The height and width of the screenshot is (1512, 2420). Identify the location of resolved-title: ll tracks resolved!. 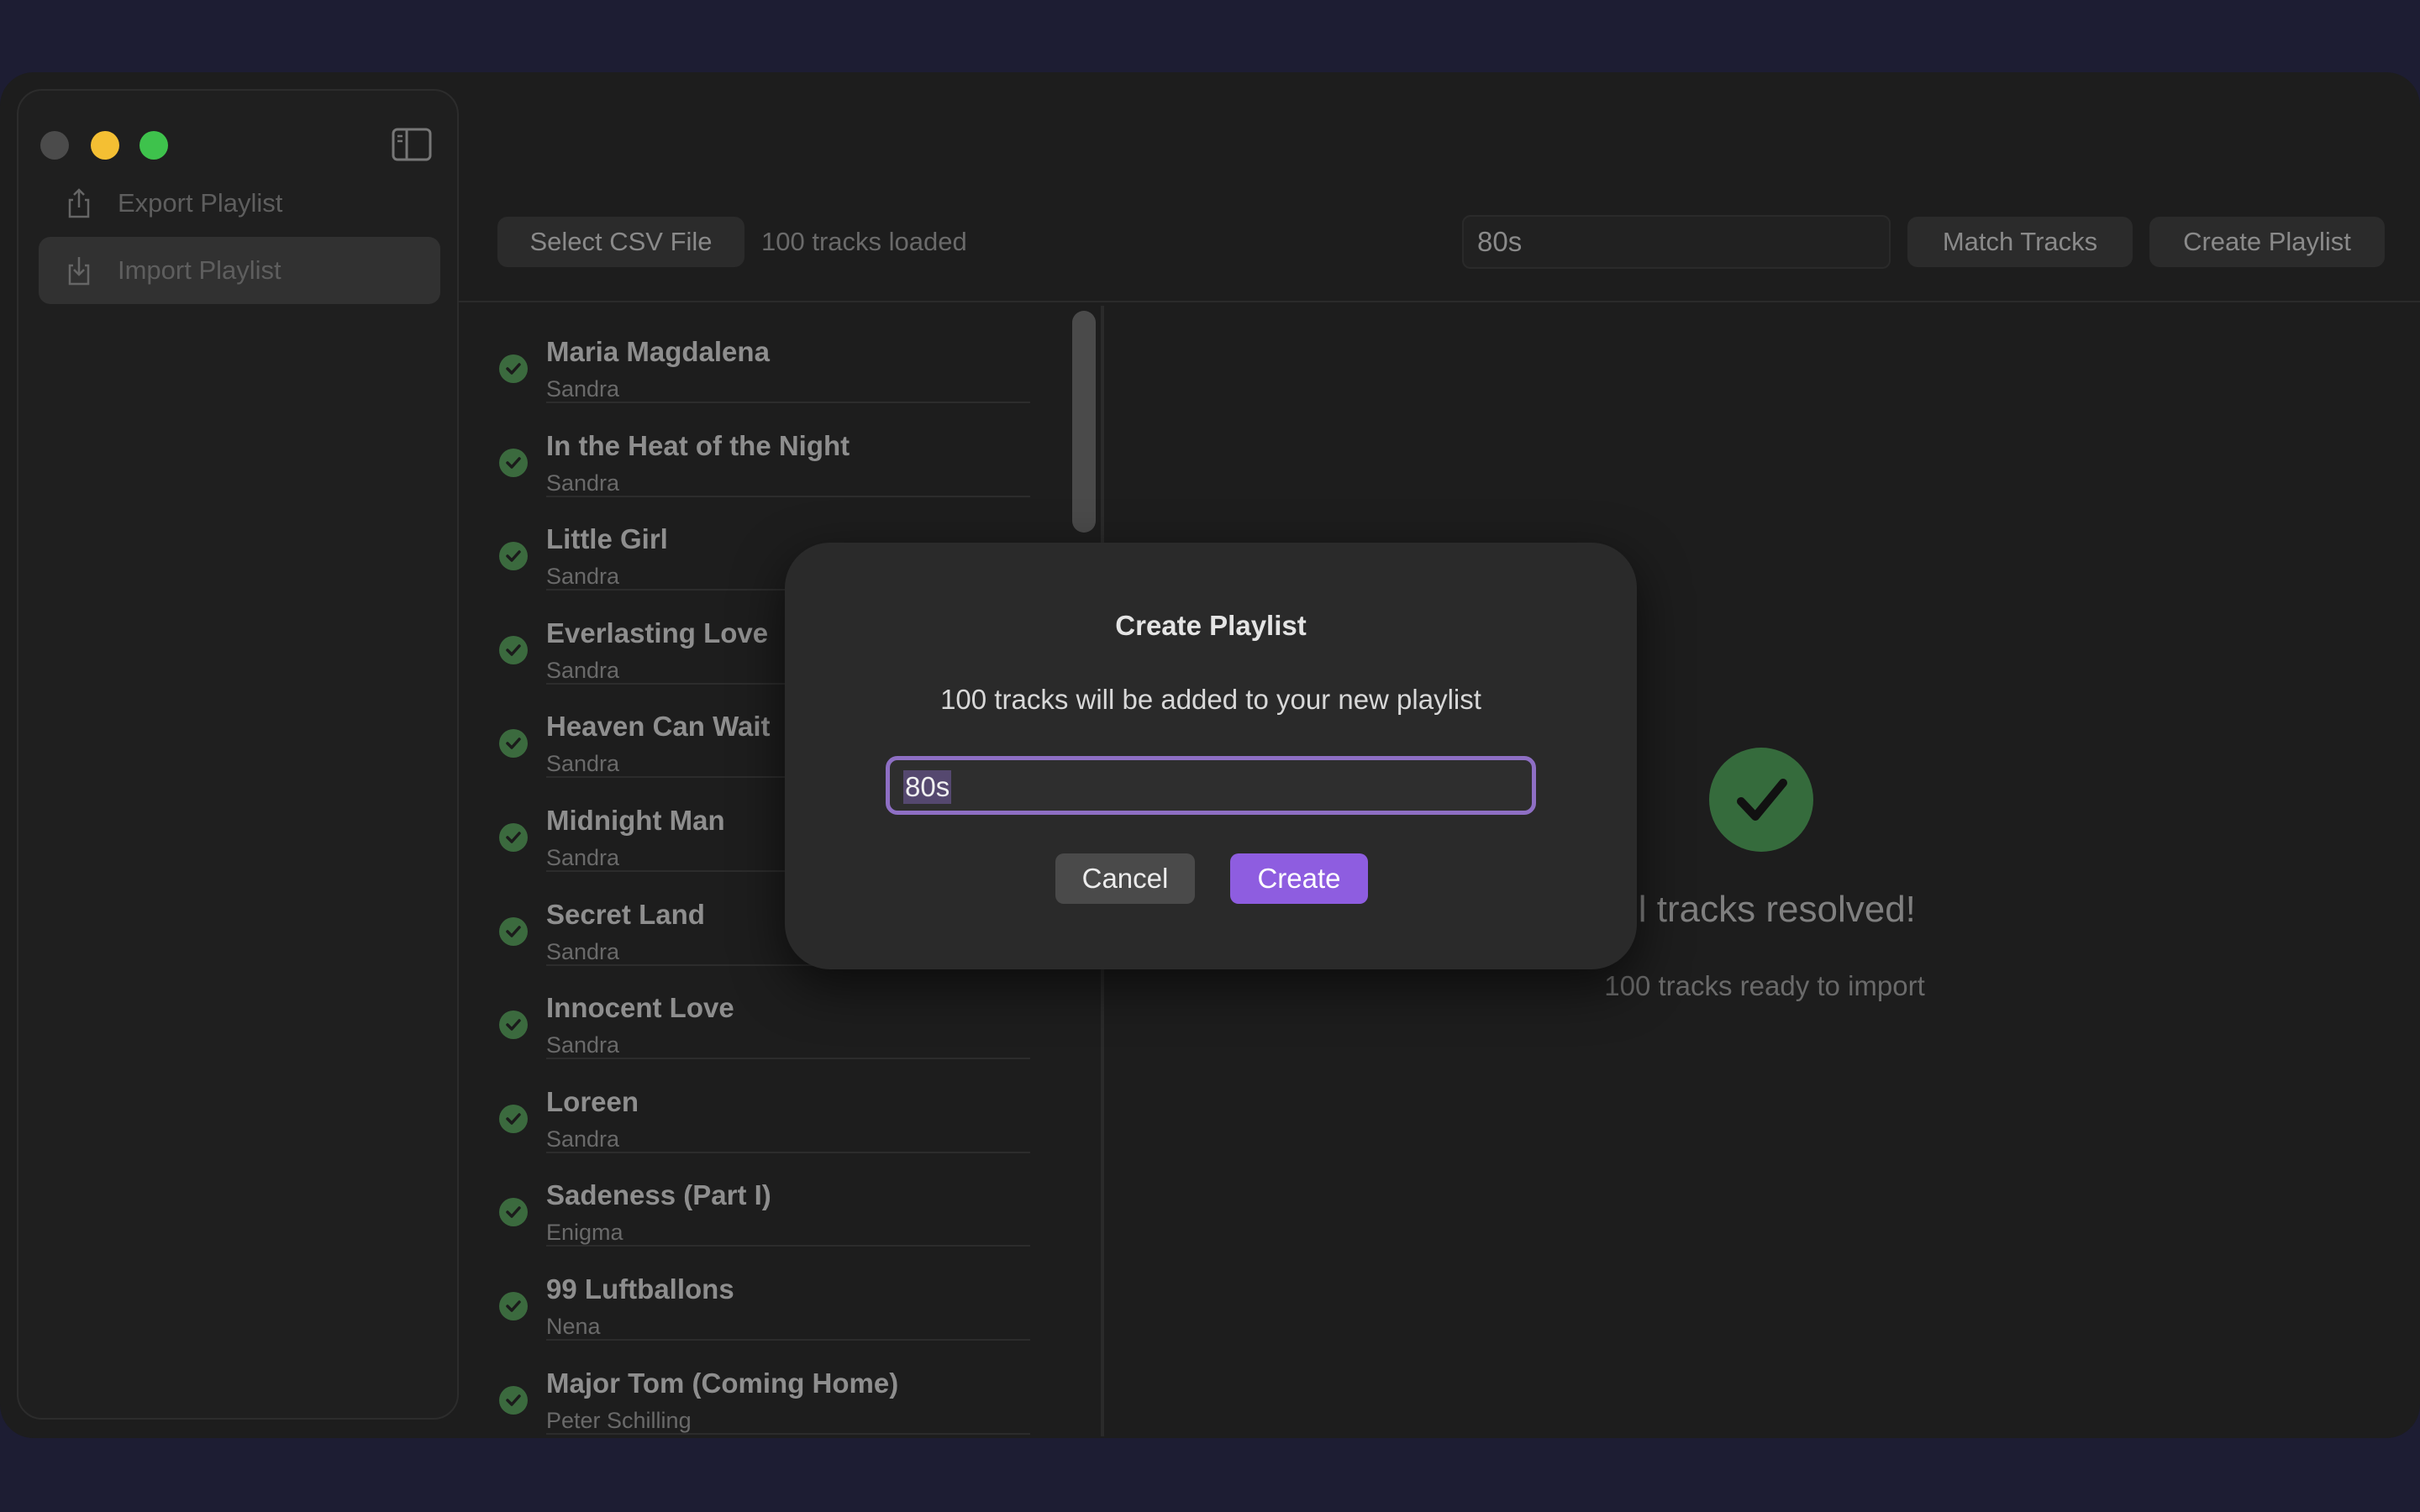
(1773, 909).